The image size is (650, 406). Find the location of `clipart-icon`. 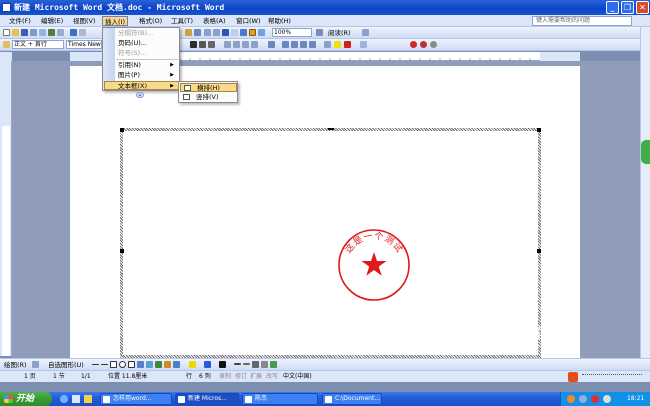

clipart-icon is located at coordinates (167, 364).